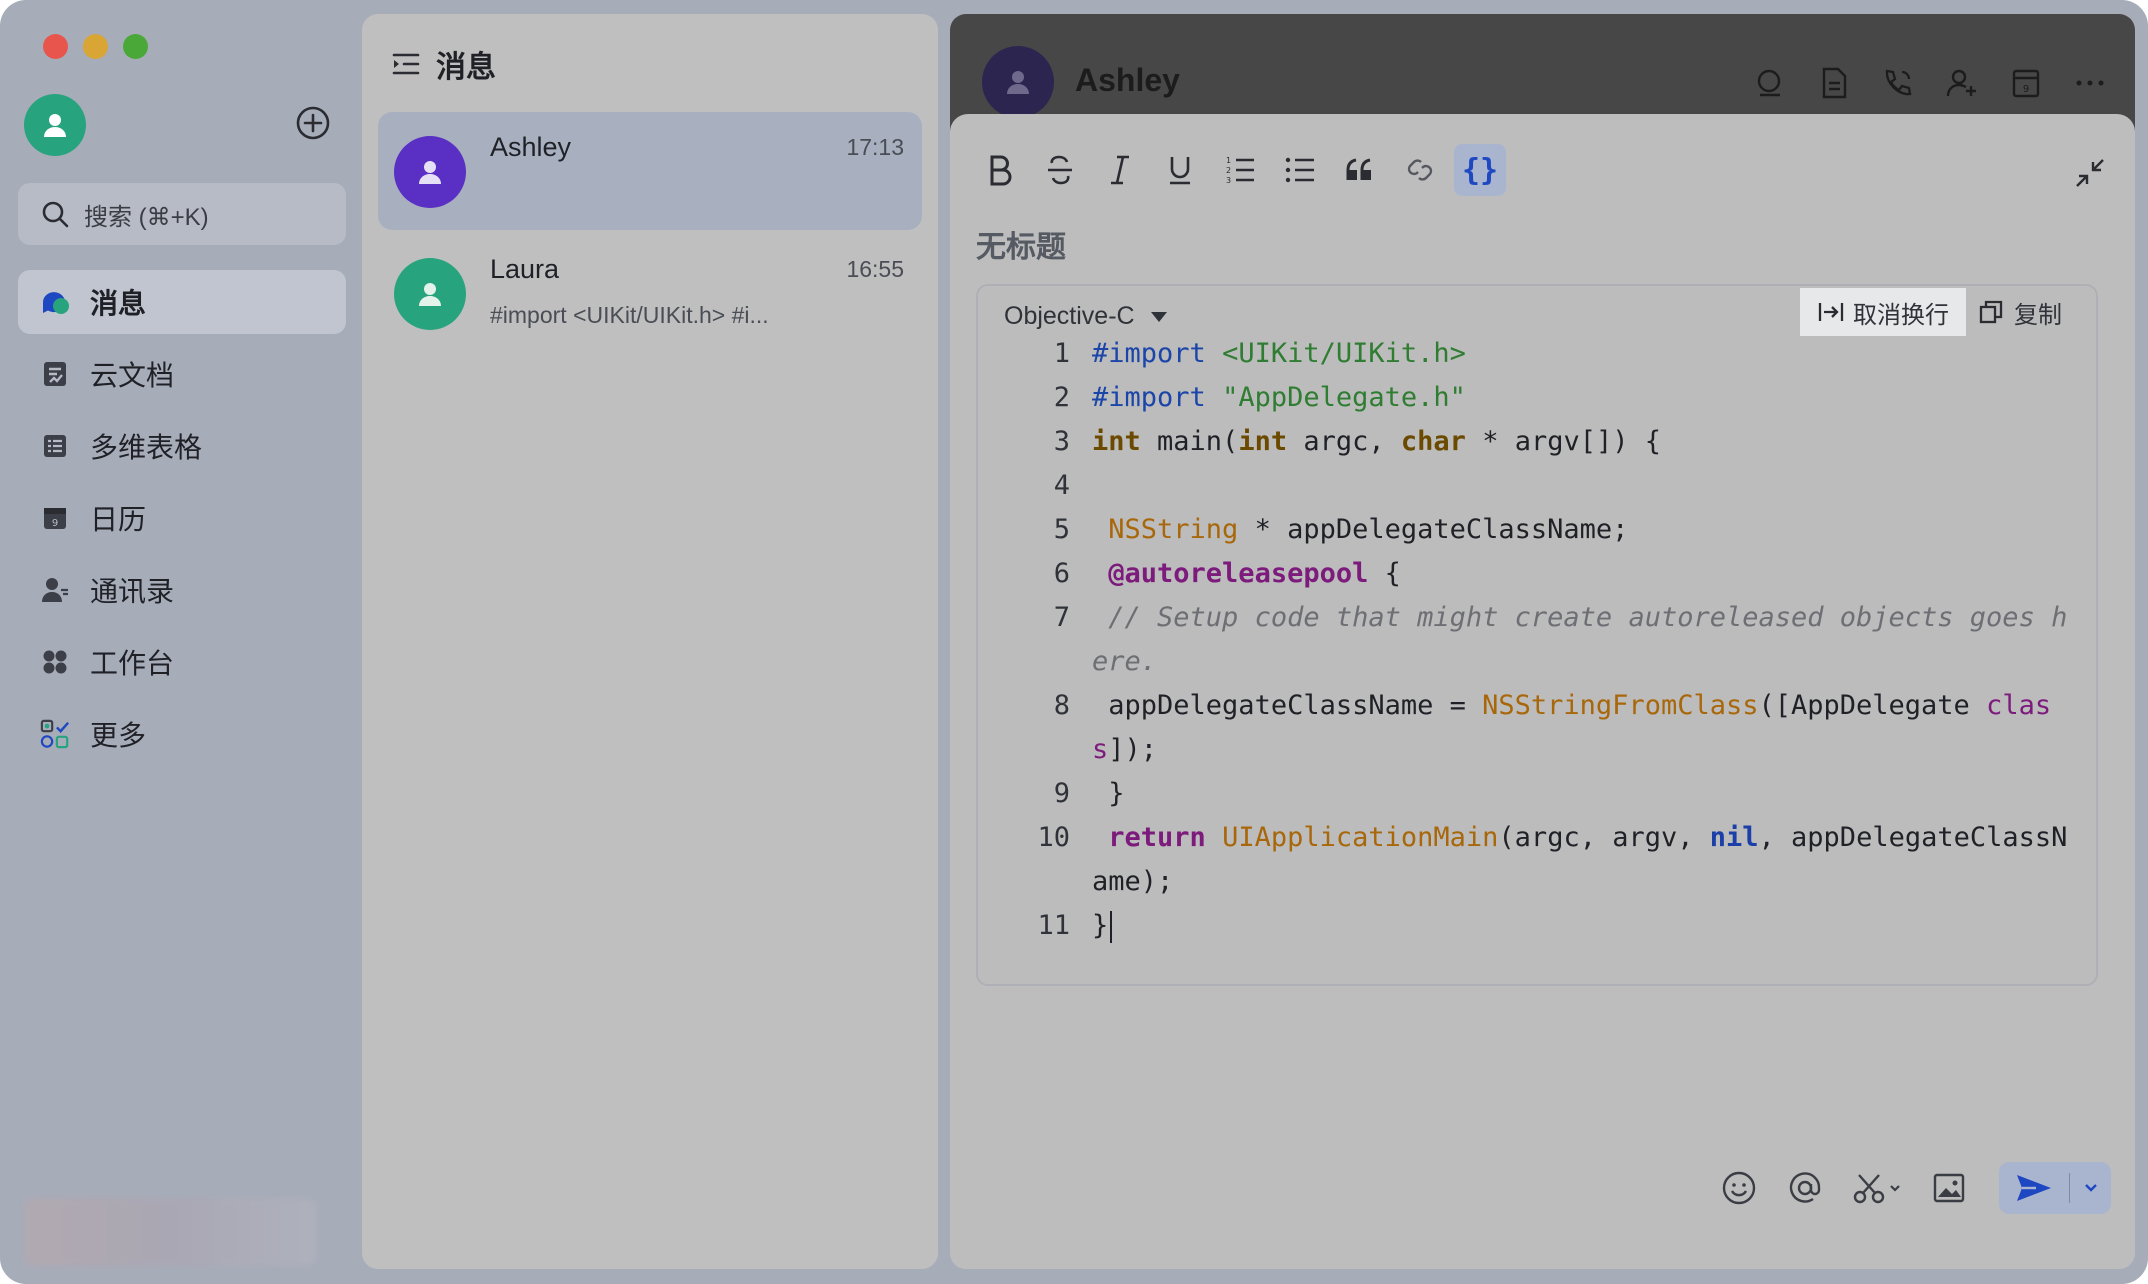  I want to click on copy-button: 复制, so click(2020, 312).